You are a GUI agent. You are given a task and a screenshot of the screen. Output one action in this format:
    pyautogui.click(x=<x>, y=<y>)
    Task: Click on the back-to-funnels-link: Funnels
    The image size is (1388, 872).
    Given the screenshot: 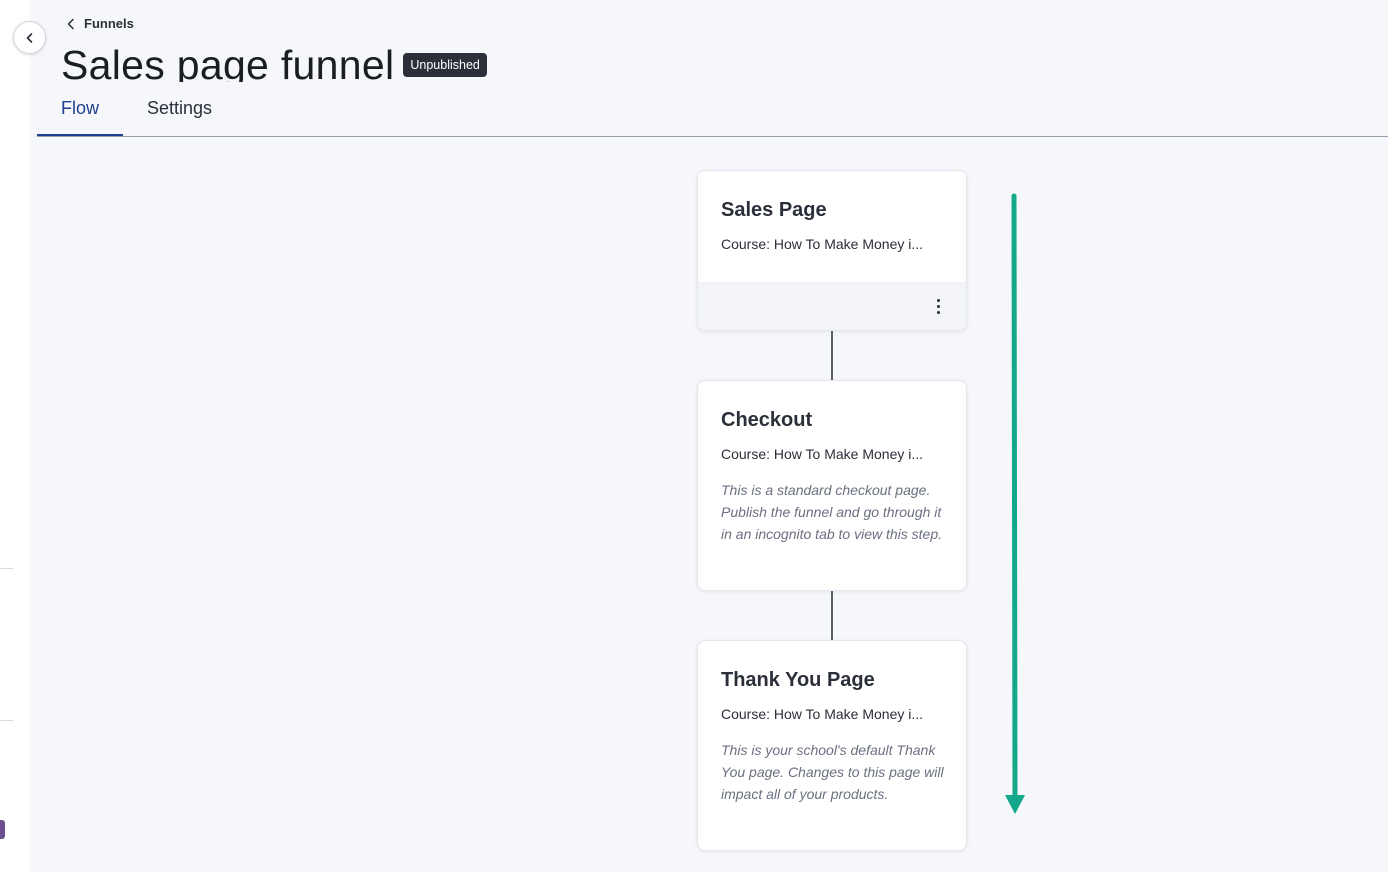 What is the action you would take?
    pyautogui.click(x=100, y=23)
    